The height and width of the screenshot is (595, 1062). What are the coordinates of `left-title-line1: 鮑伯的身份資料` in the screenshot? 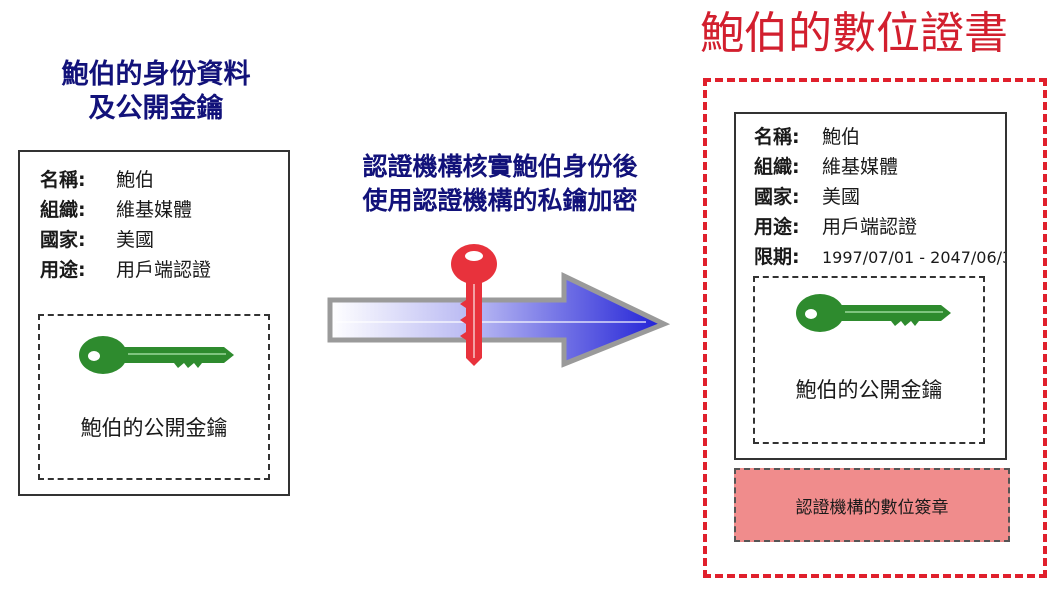 It's located at (156, 74).